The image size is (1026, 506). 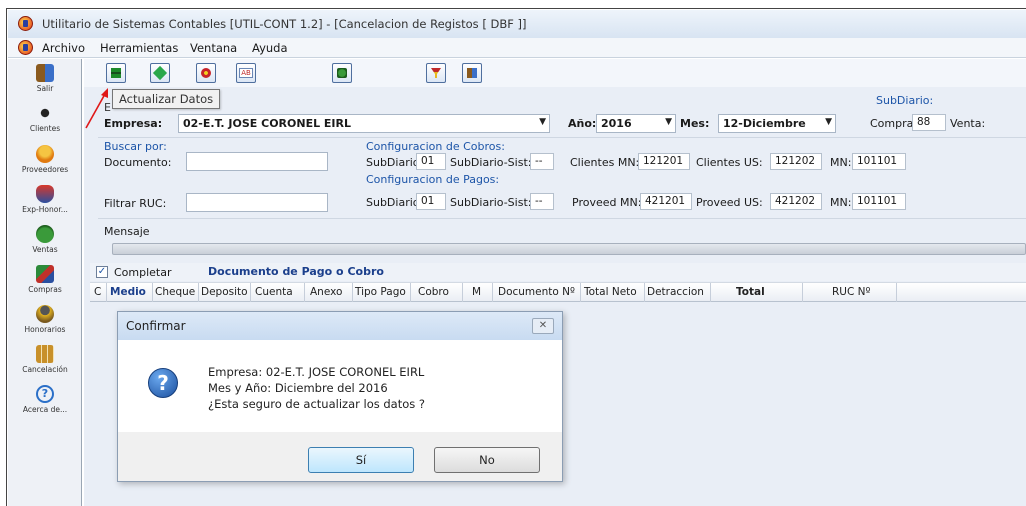 What do you see at coordinates (326, 292) in the screenshot?
I see `column-header: Anexo` at bounding box center [326, 292].